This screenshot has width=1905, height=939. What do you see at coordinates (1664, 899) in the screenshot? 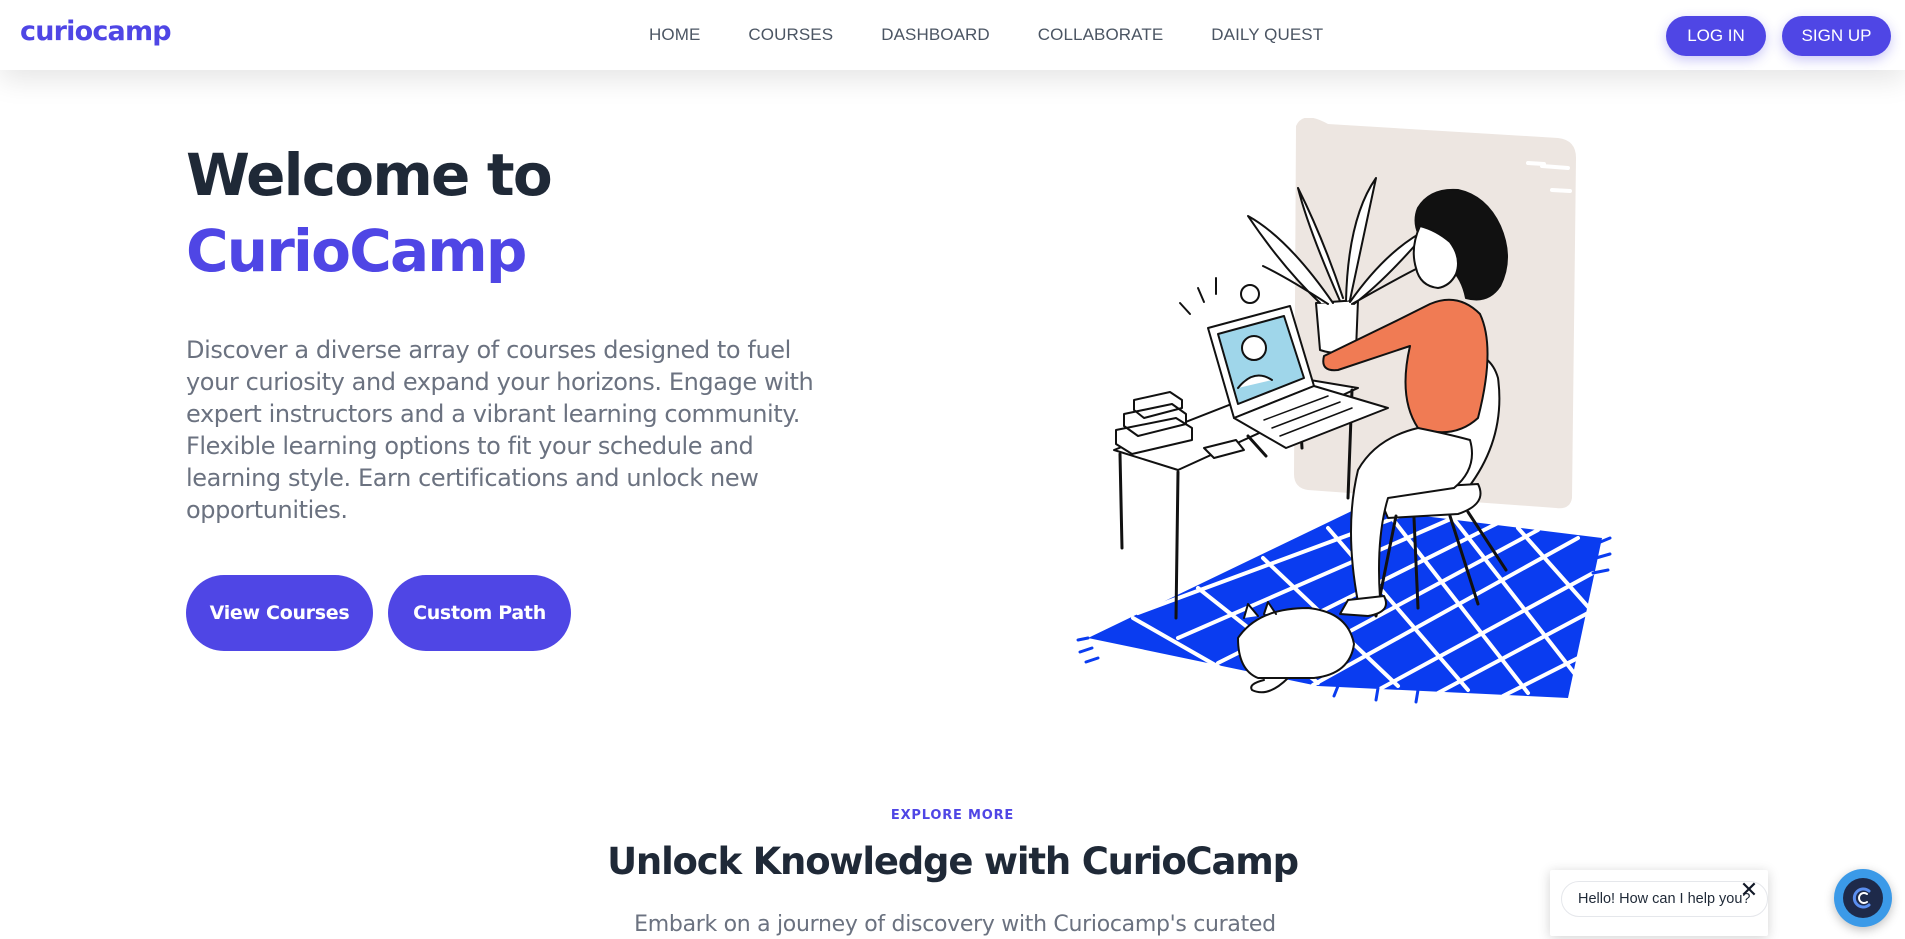
I see `chat-greeting: Hello! How can I help you?` at bounding box center [1664, 899].